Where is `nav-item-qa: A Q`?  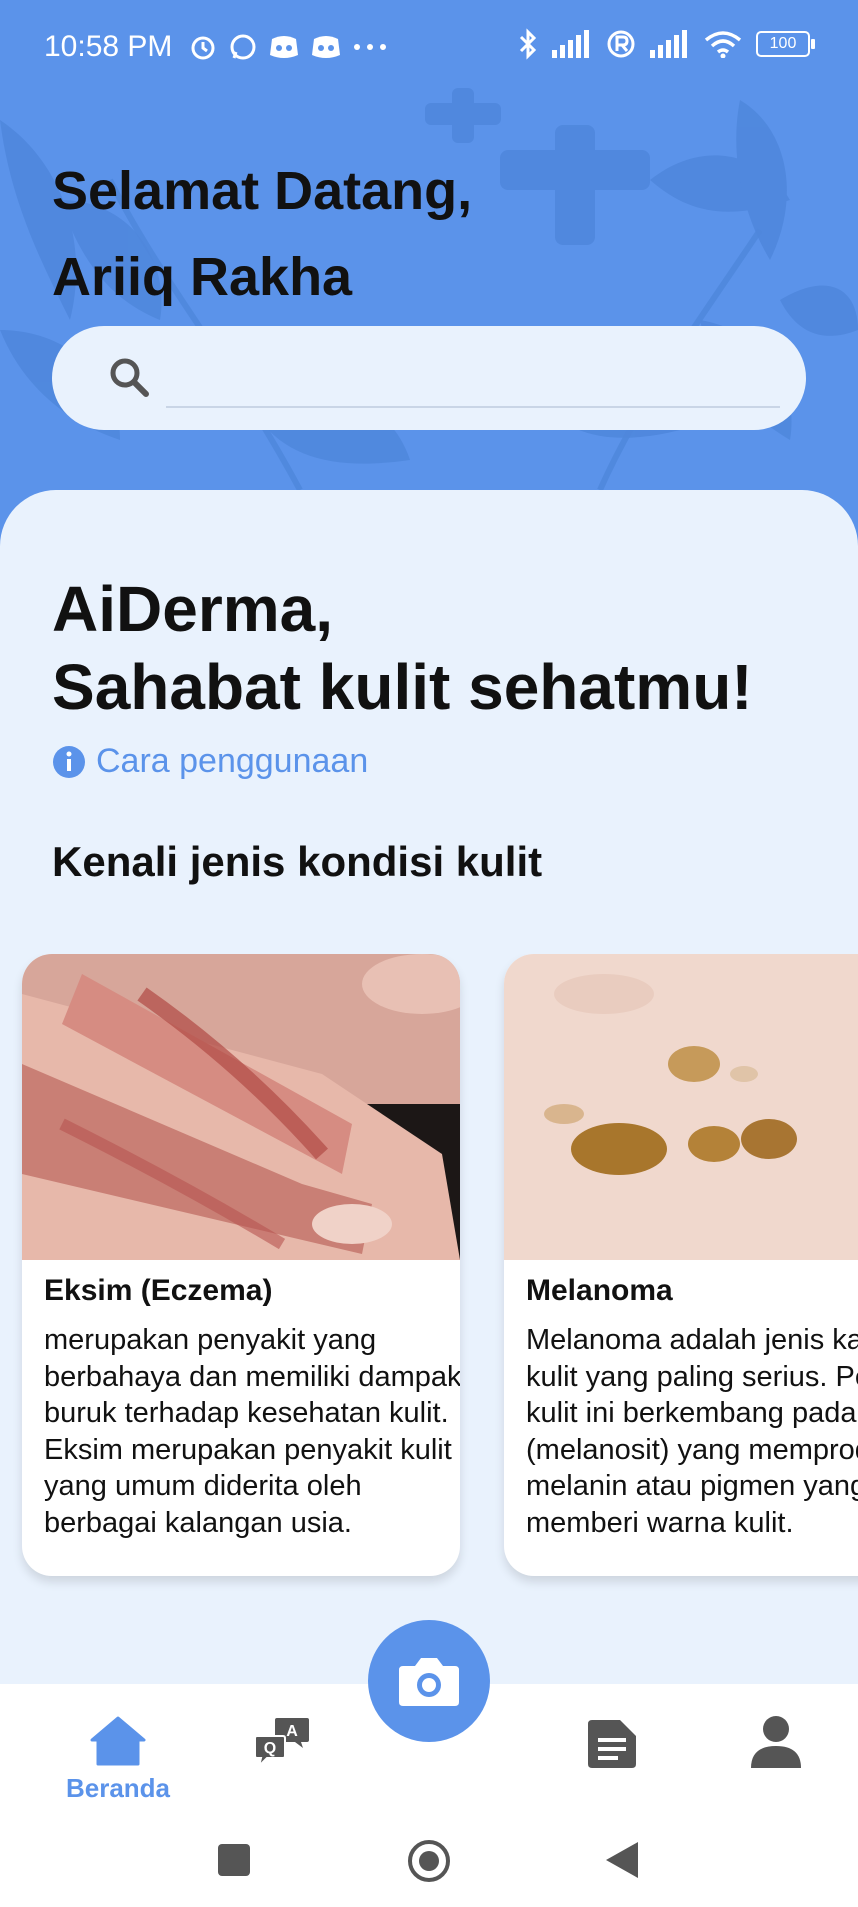 nav-item-qa: A Q is located at coordinates (282, 1745).